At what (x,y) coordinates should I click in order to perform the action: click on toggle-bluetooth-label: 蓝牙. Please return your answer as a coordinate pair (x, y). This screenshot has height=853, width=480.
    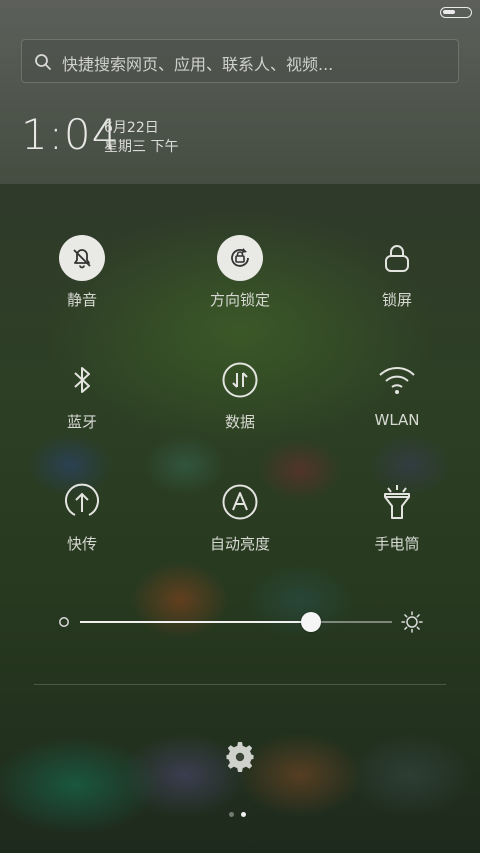
    Looking at the image, I should click on (81, 422).